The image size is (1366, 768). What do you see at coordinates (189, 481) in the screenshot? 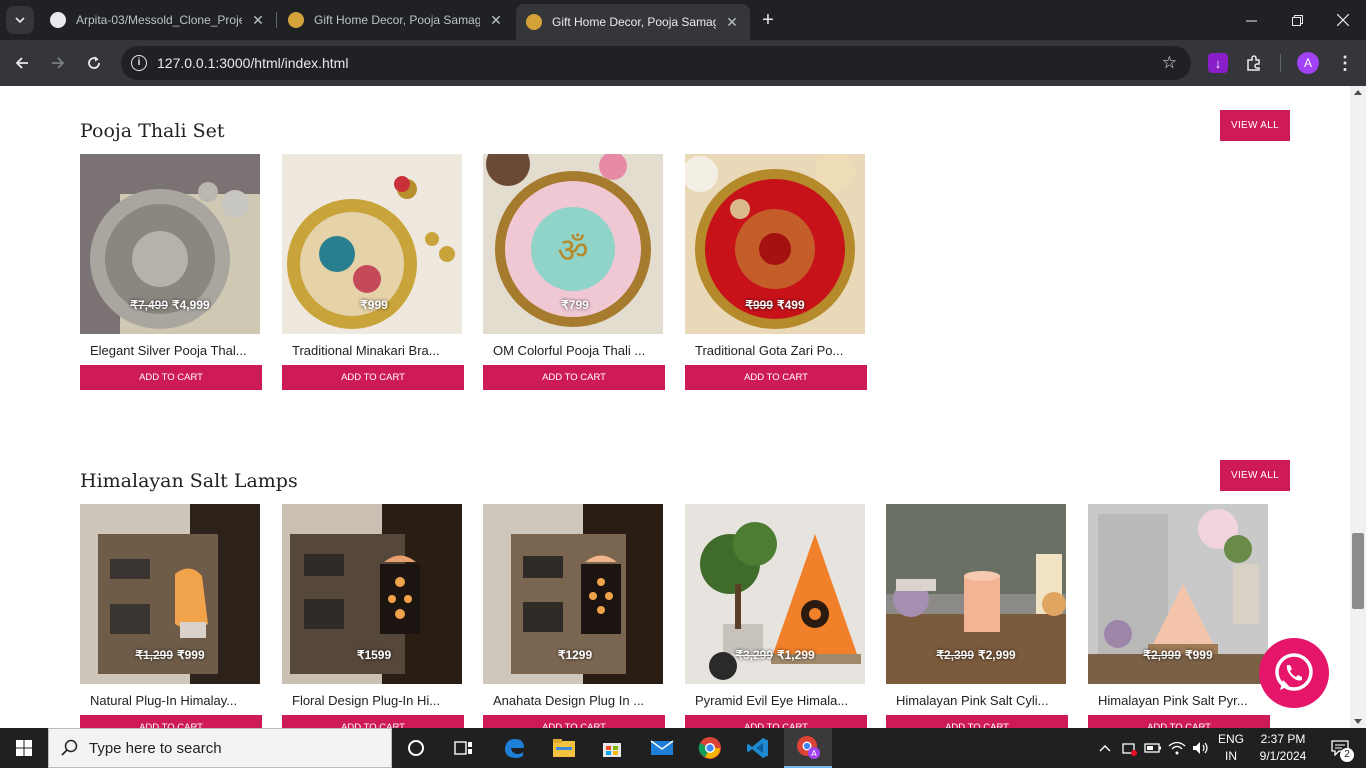
I see `section-title: Himalayan Salt Lamps` at bounding box center [189, 481].